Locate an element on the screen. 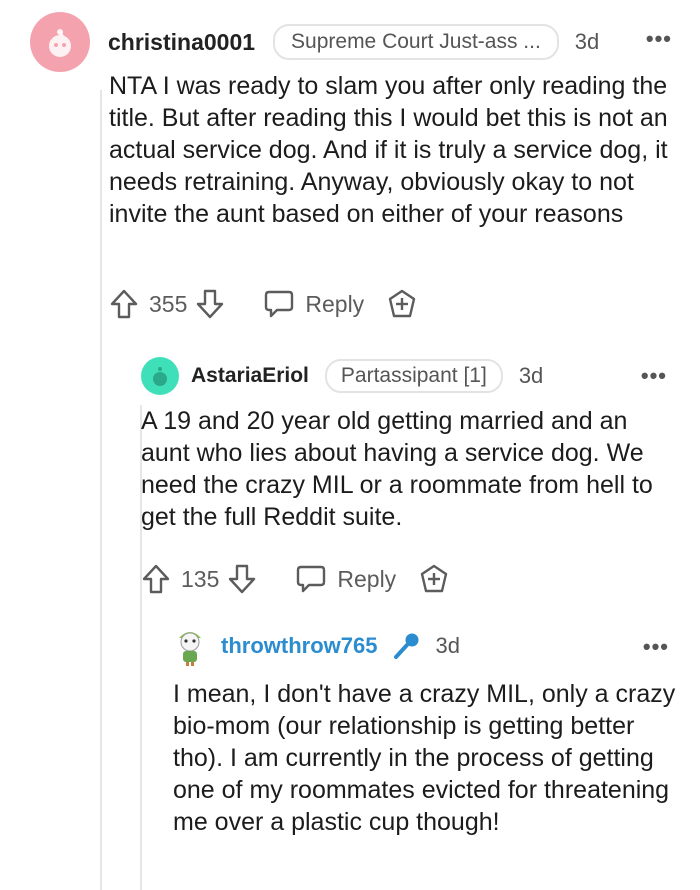 This screenshot has height=890, width=700. username: throwthrow765 is located at coordinates (299, 646).